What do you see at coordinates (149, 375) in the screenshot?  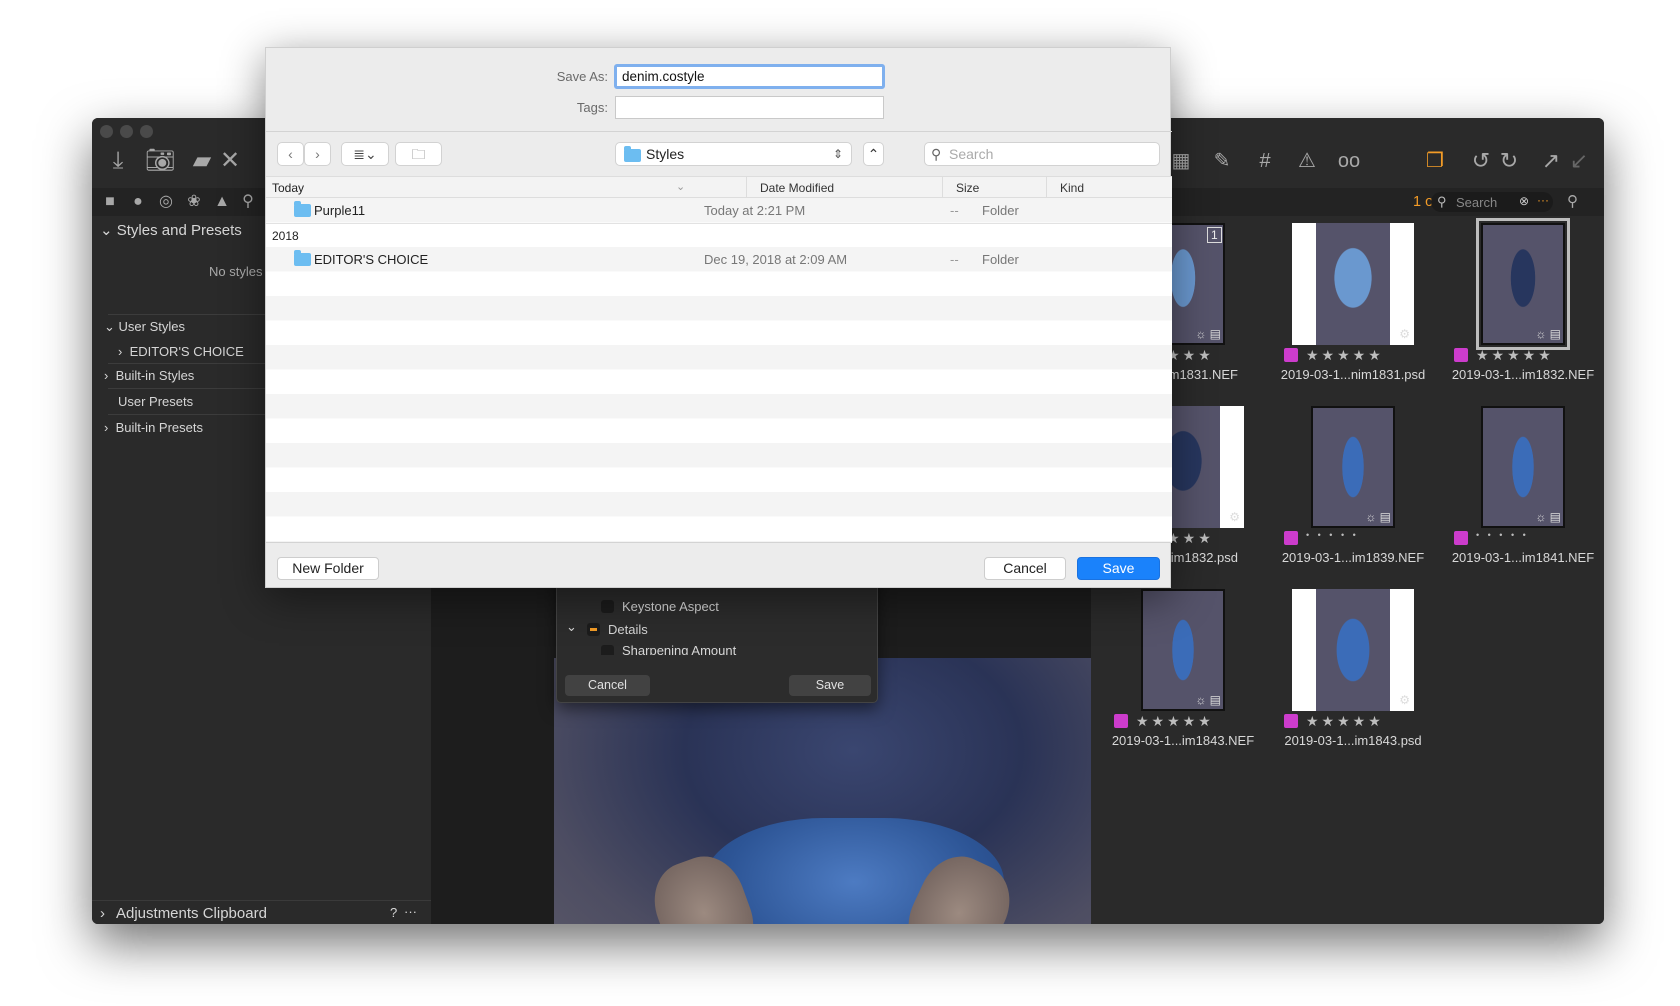 I see `tree-item-built-in-styles: › Built-in Styles` at bounding box center [149, 375].